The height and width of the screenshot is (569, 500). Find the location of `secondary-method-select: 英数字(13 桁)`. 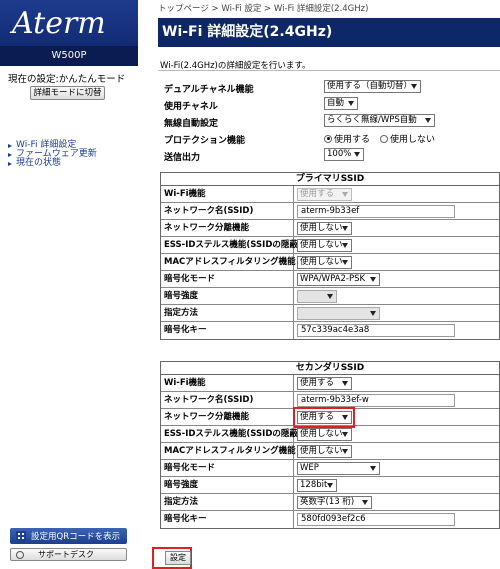

secondary-method-select: 英数字(13 桁) is located at coordinates (334, 502).